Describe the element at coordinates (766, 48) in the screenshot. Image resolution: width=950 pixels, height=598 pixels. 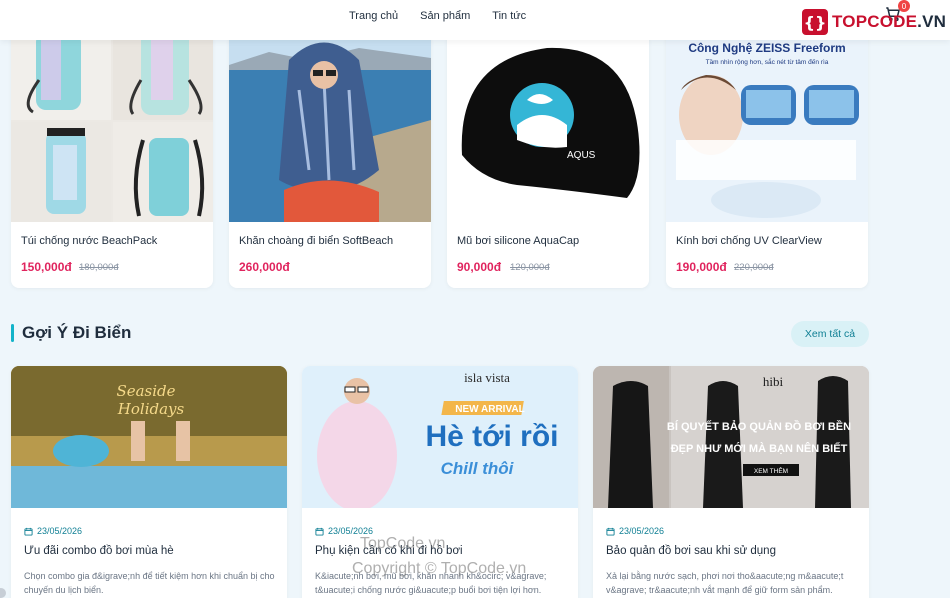
I see `zeiss-title: Công Nghệ ZEISS Freeform` at that location.